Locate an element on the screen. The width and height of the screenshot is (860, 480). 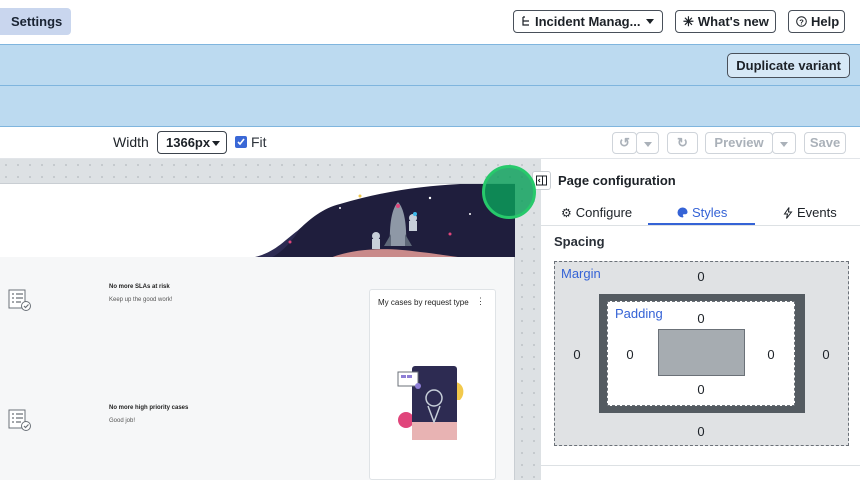
checkmark-icon is located at coordinates (241, 142).